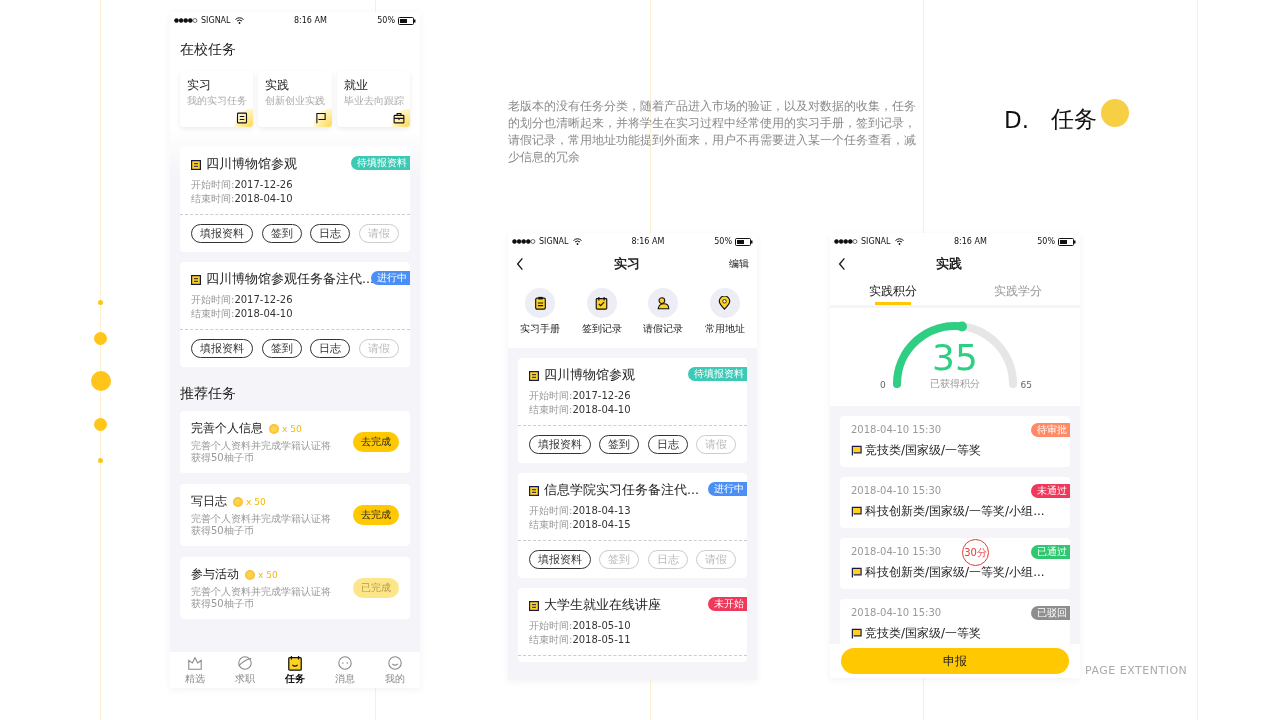 This screenshot has width=1280, height=720. Describe the element at coordinates (955, 661) in the screenshot. I see `submit-button: 申报` at that location.